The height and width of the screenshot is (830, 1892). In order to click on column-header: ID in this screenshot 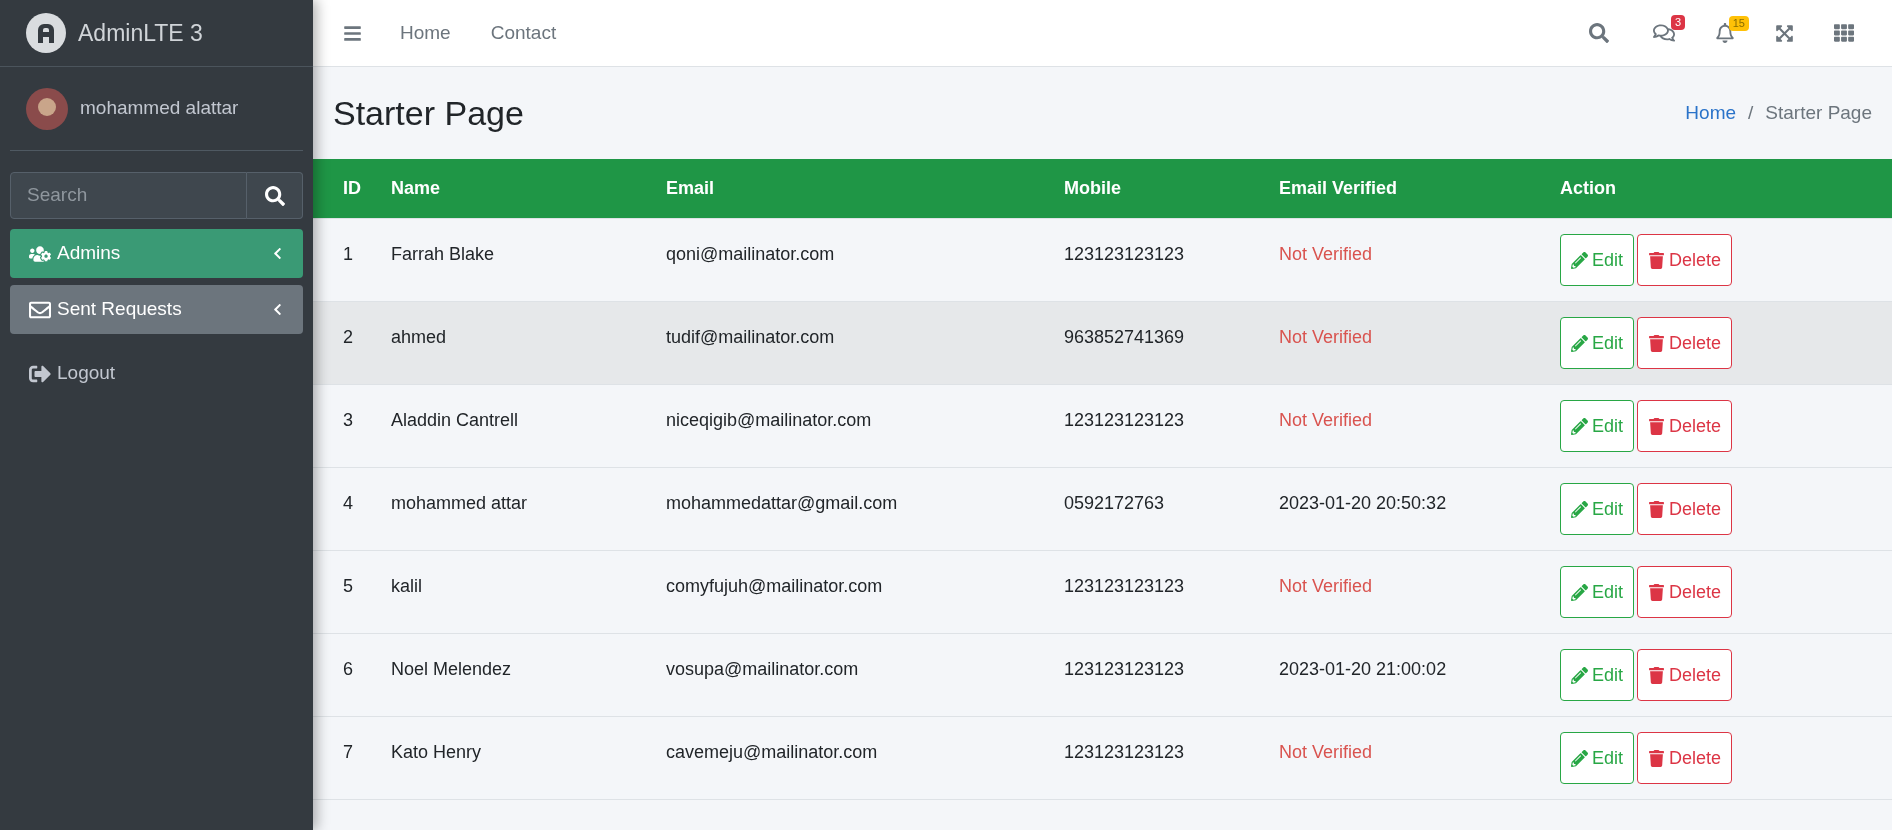, I will do `click(352, 188)`.